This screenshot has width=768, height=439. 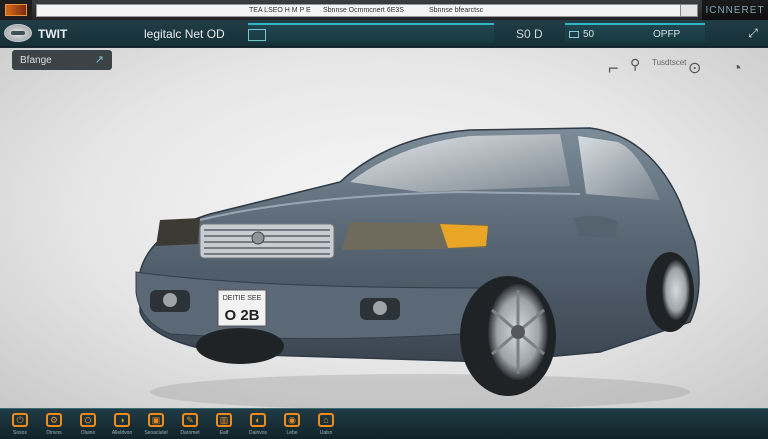 What do you see at coordinates (635, 33) in the screenshot?
I see `right-tab: 50 OPFP` at bounding box center [635, 33].